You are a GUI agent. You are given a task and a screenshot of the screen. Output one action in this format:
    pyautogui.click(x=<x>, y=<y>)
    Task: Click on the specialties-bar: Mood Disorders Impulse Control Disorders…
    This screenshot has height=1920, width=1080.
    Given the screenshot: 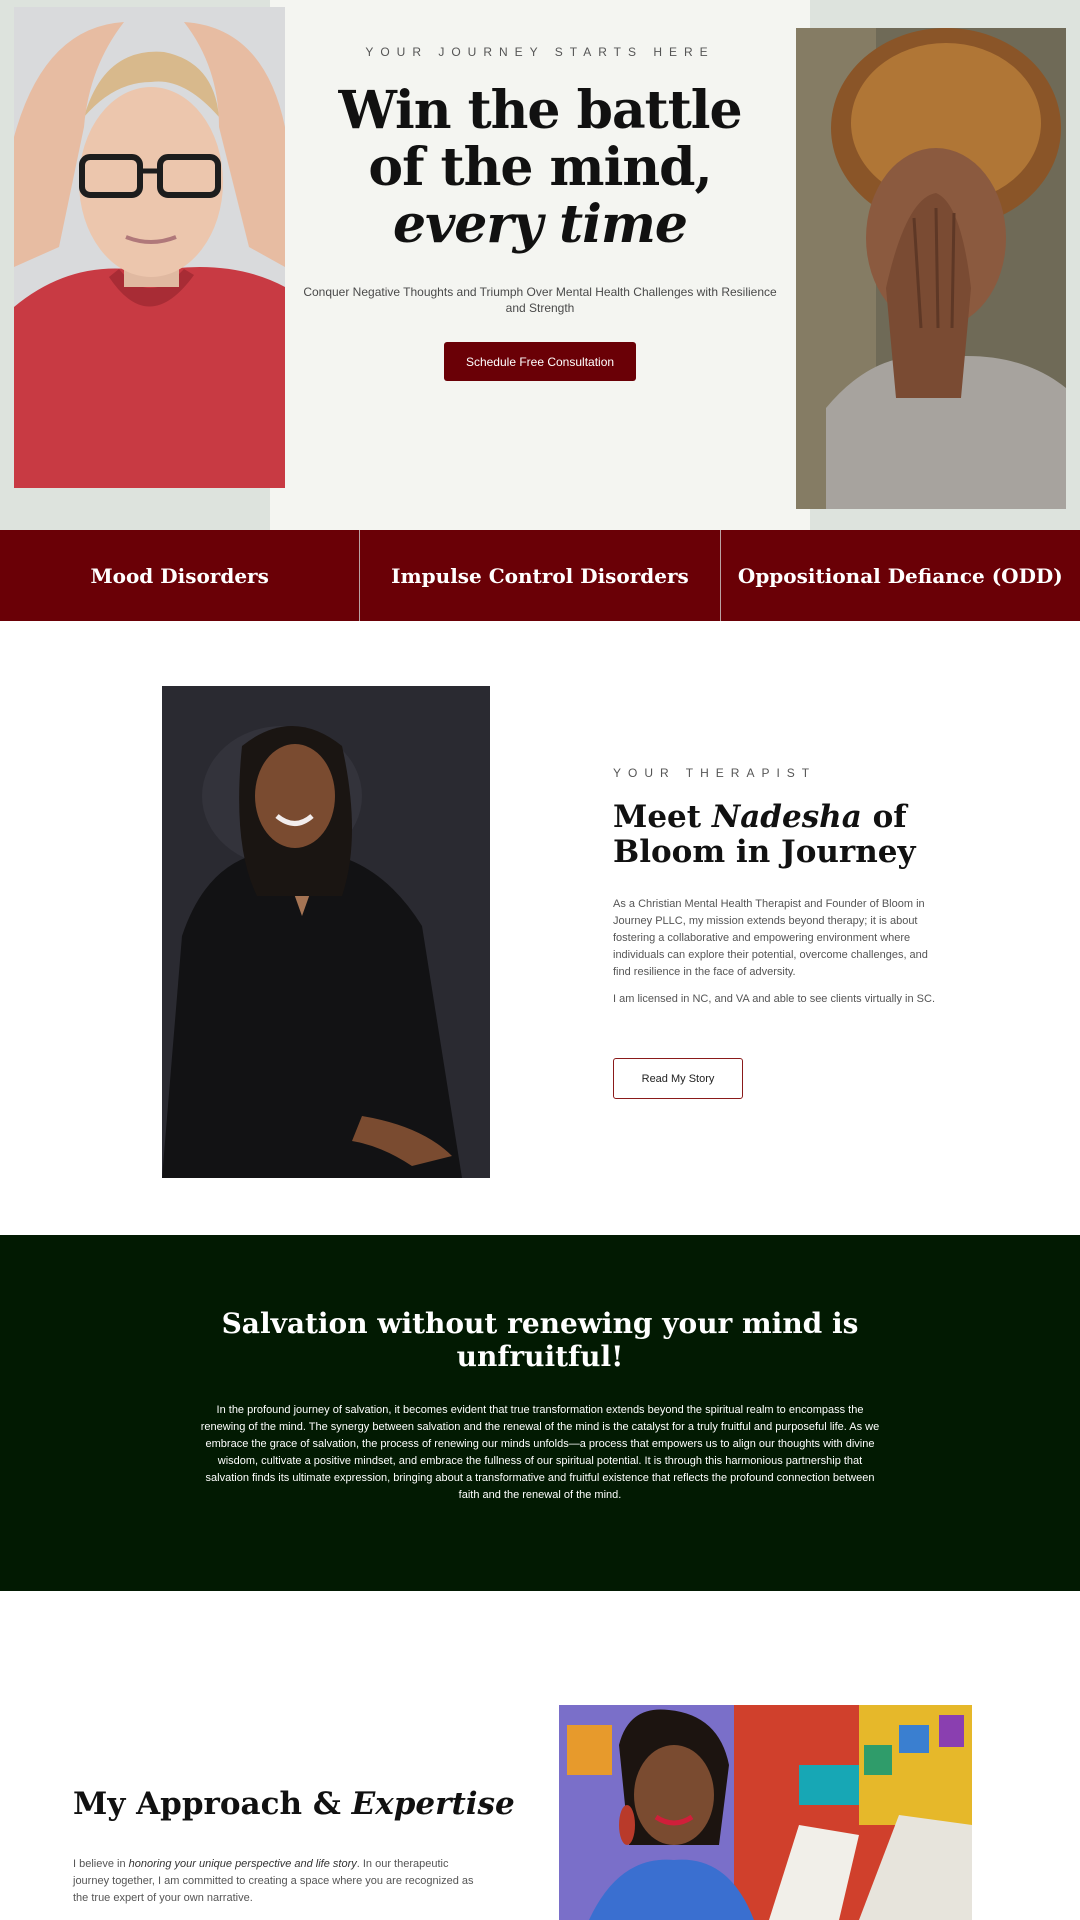 What is the action you would take?
    pyautogui.click(x=540, y=575)
    